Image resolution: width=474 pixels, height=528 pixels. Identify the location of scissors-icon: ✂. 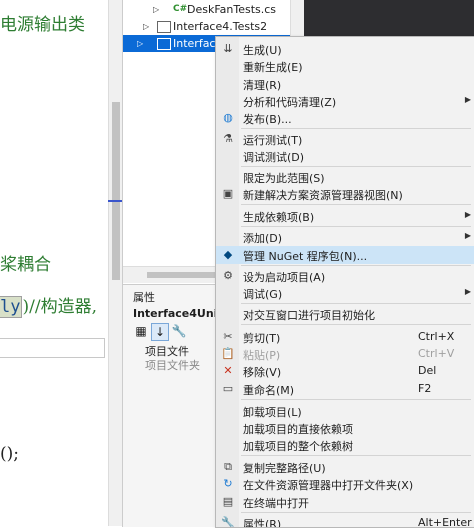
(228, 336).